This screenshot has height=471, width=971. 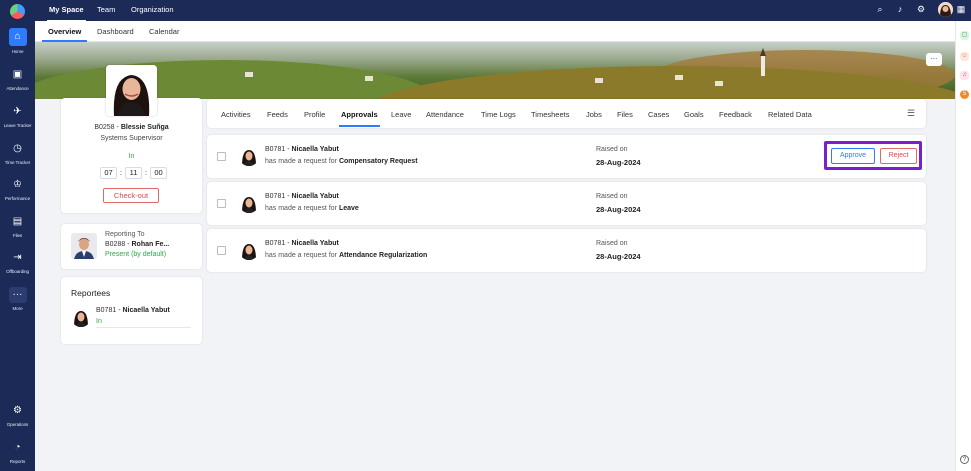 I want to click on nav-item-time-tracker: ◷ Time Tracker, so click(x=17, y=153).